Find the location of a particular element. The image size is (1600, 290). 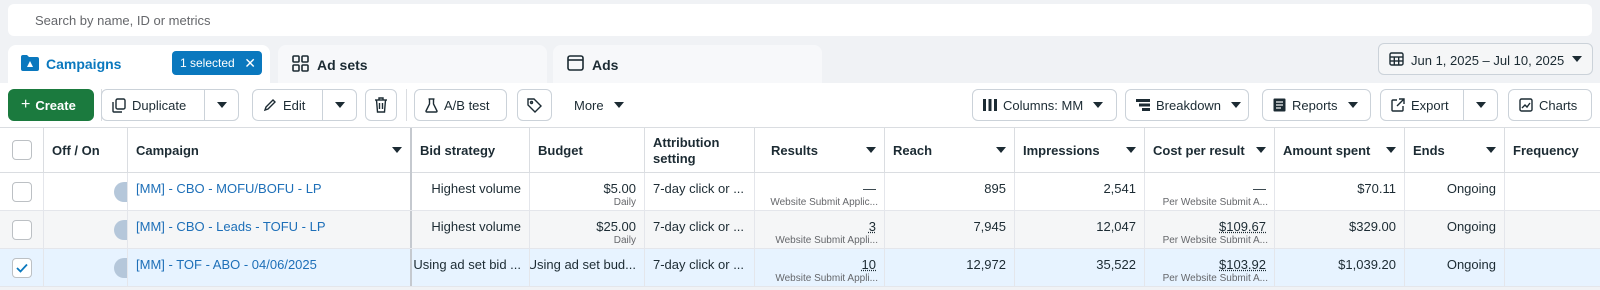

tab-campaigns: Campaigns 1 selected ✕ is located at coordinates (139, 64).